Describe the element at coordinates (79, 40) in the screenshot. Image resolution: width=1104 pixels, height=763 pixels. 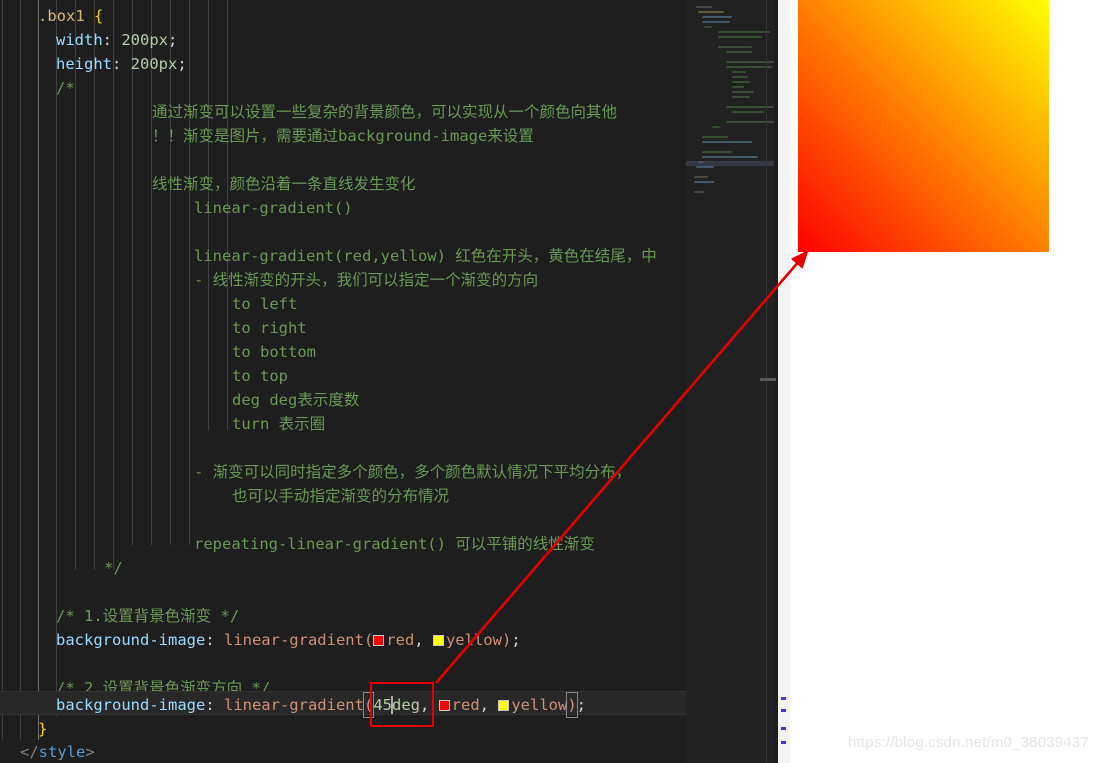
I see `code-token: width` at that location.